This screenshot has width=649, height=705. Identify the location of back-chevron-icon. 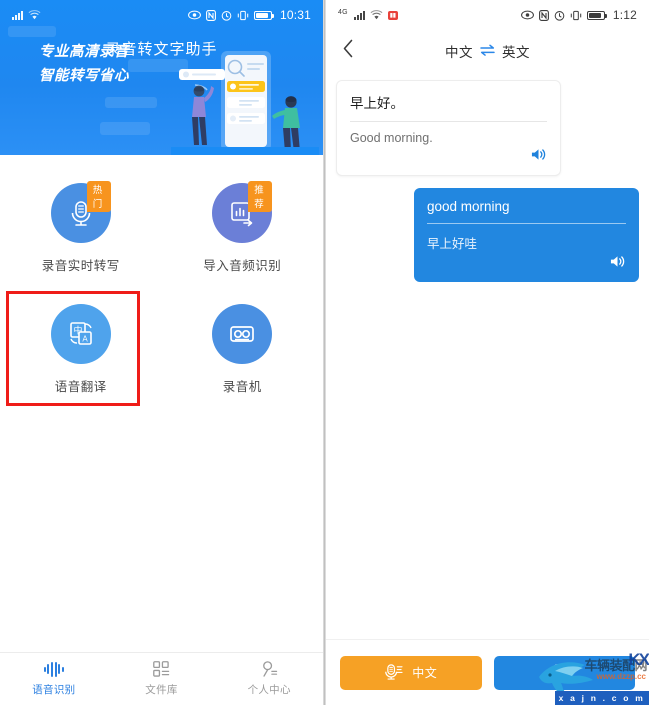
(348, 51).